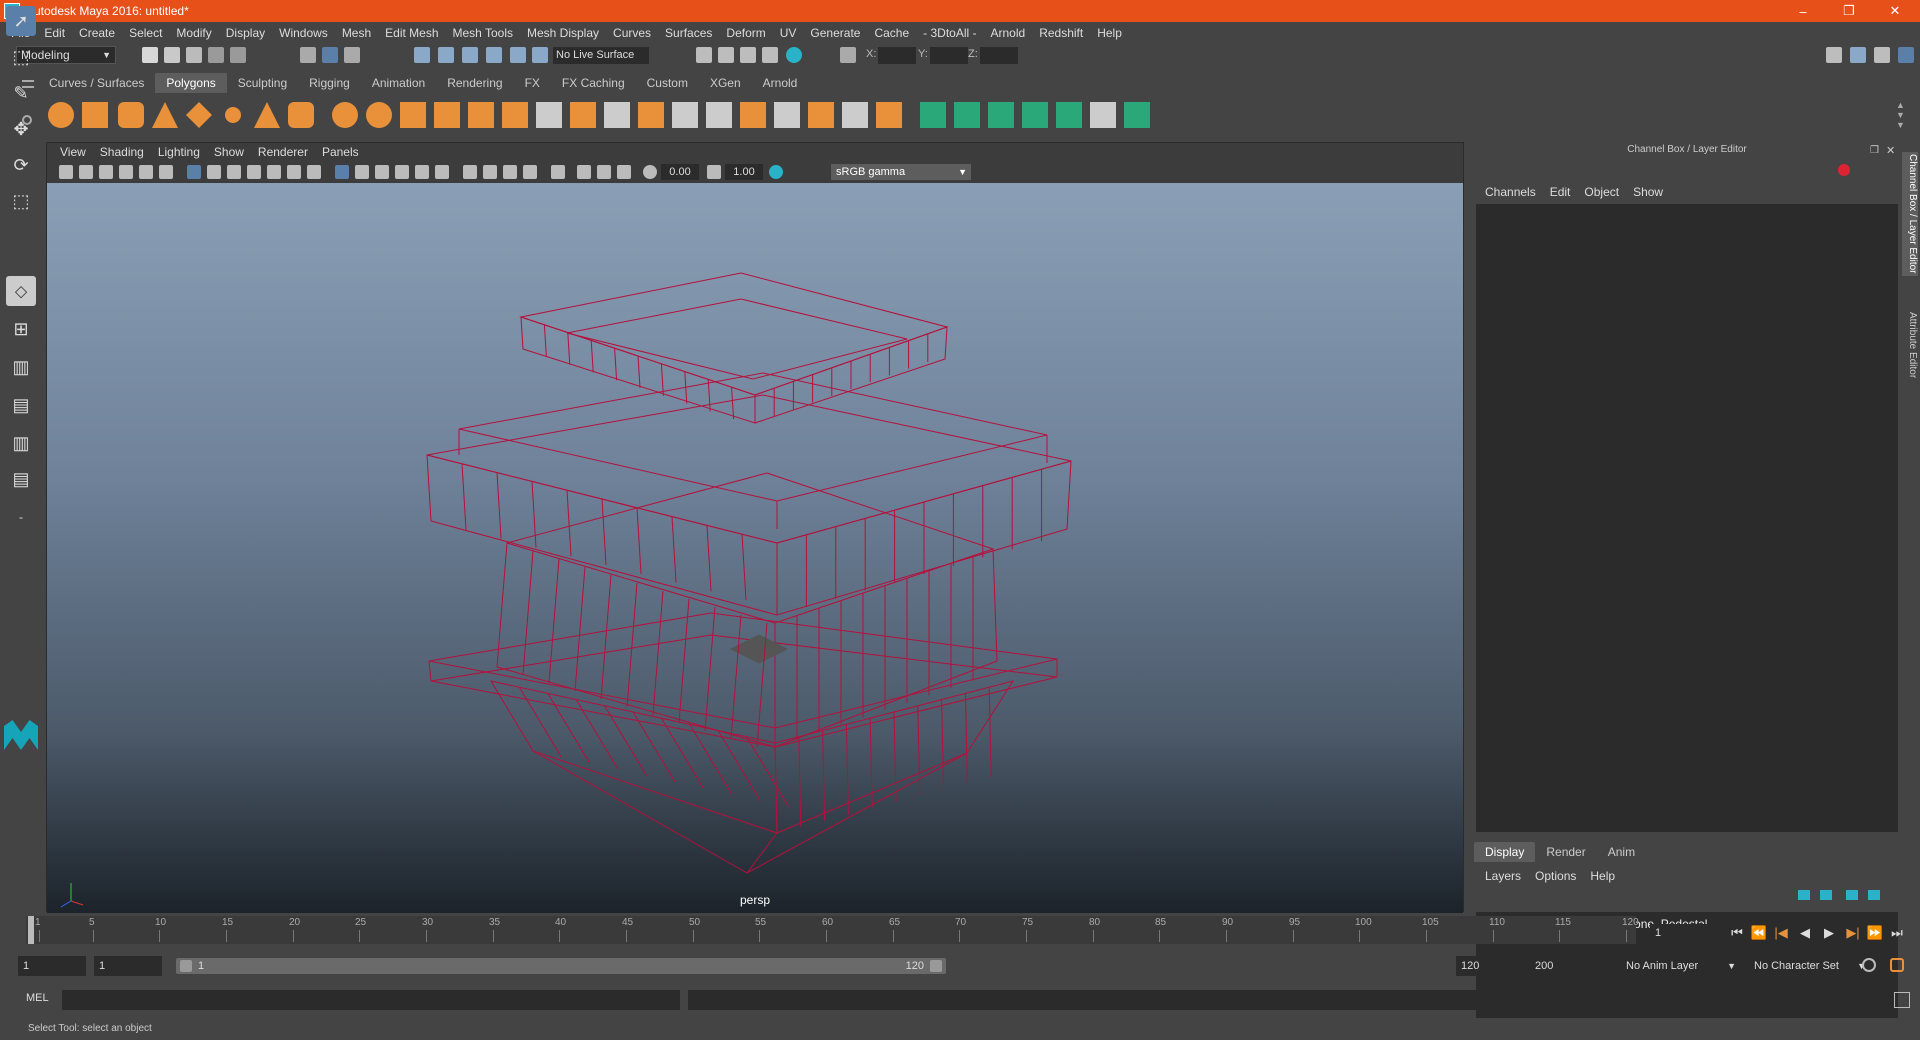 The height and width of the screenshot is (1040, 1920). Describe the element at coordinates (1895, 11) in the screenshot. I see `close-button: ✕` at that location.